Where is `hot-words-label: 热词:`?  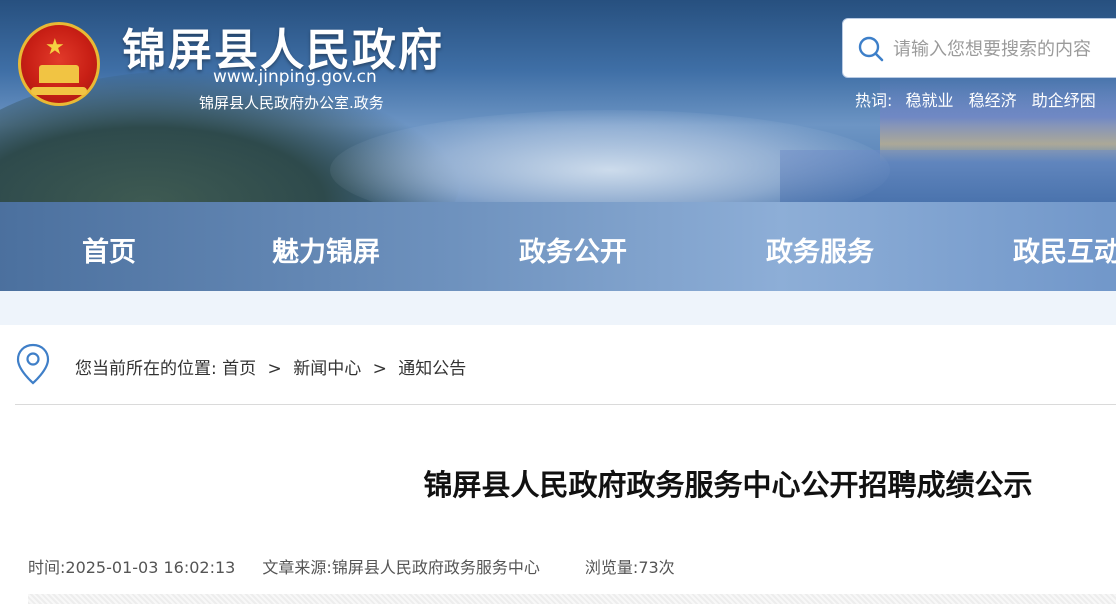
hot-words-label: 热词: is located at coordinates (874, 100).